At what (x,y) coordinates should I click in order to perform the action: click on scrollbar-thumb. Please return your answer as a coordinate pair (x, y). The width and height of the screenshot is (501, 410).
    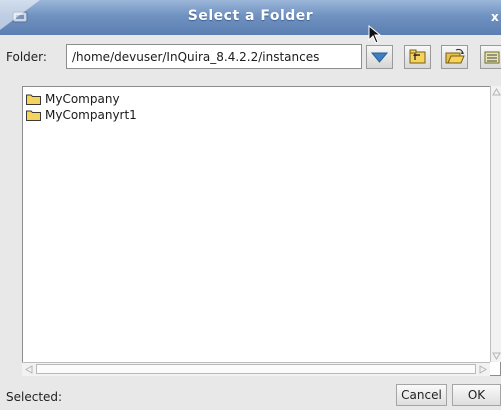
    Looking at the image, I should click on (256, 369).